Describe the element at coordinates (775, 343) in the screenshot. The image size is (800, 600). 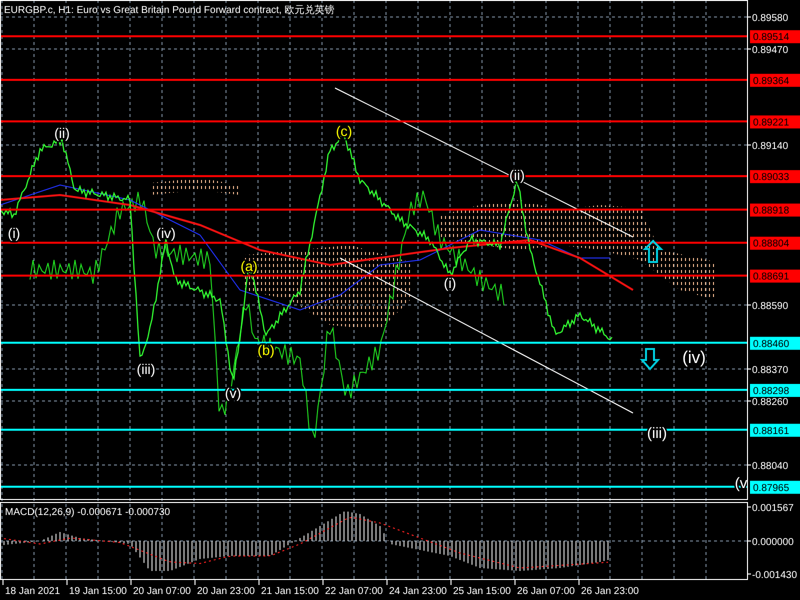
I see `price-level-badge: 0.88460` at that location.